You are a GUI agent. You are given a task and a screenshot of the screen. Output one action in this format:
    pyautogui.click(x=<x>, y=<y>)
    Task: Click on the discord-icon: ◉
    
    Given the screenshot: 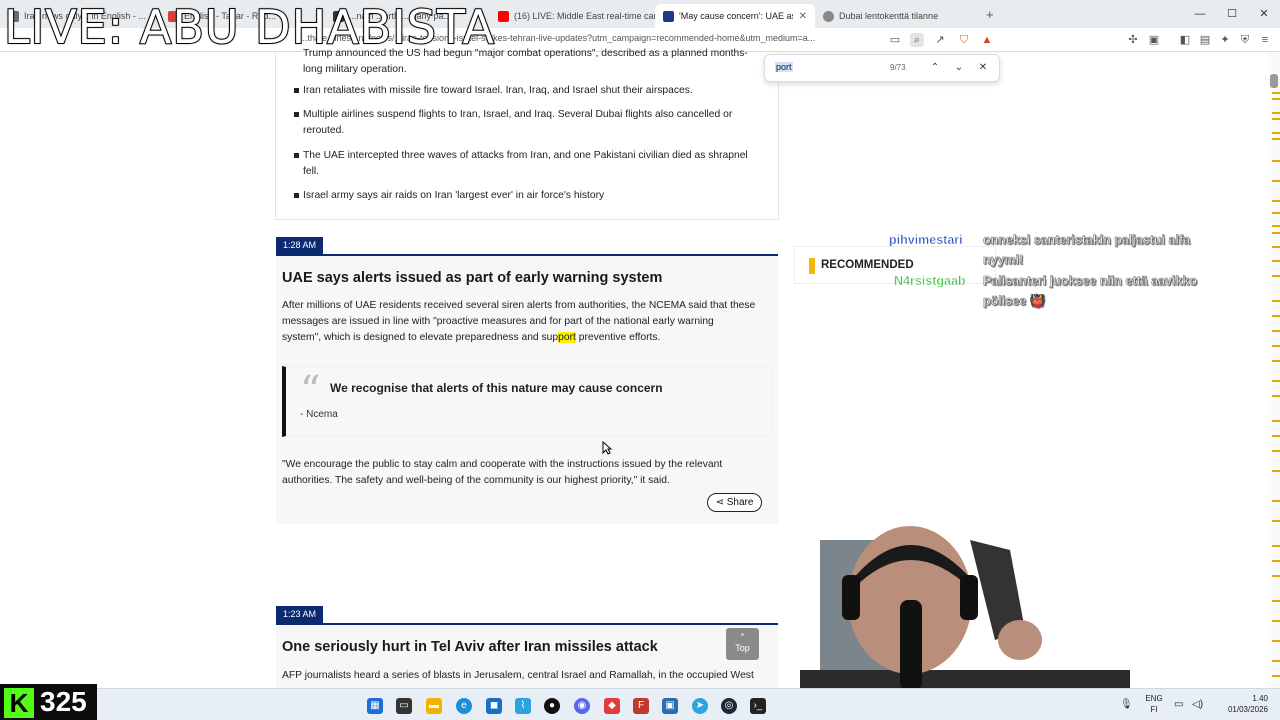 What is the action you would take?
    pyautogui.click(x=582, y=706)
    